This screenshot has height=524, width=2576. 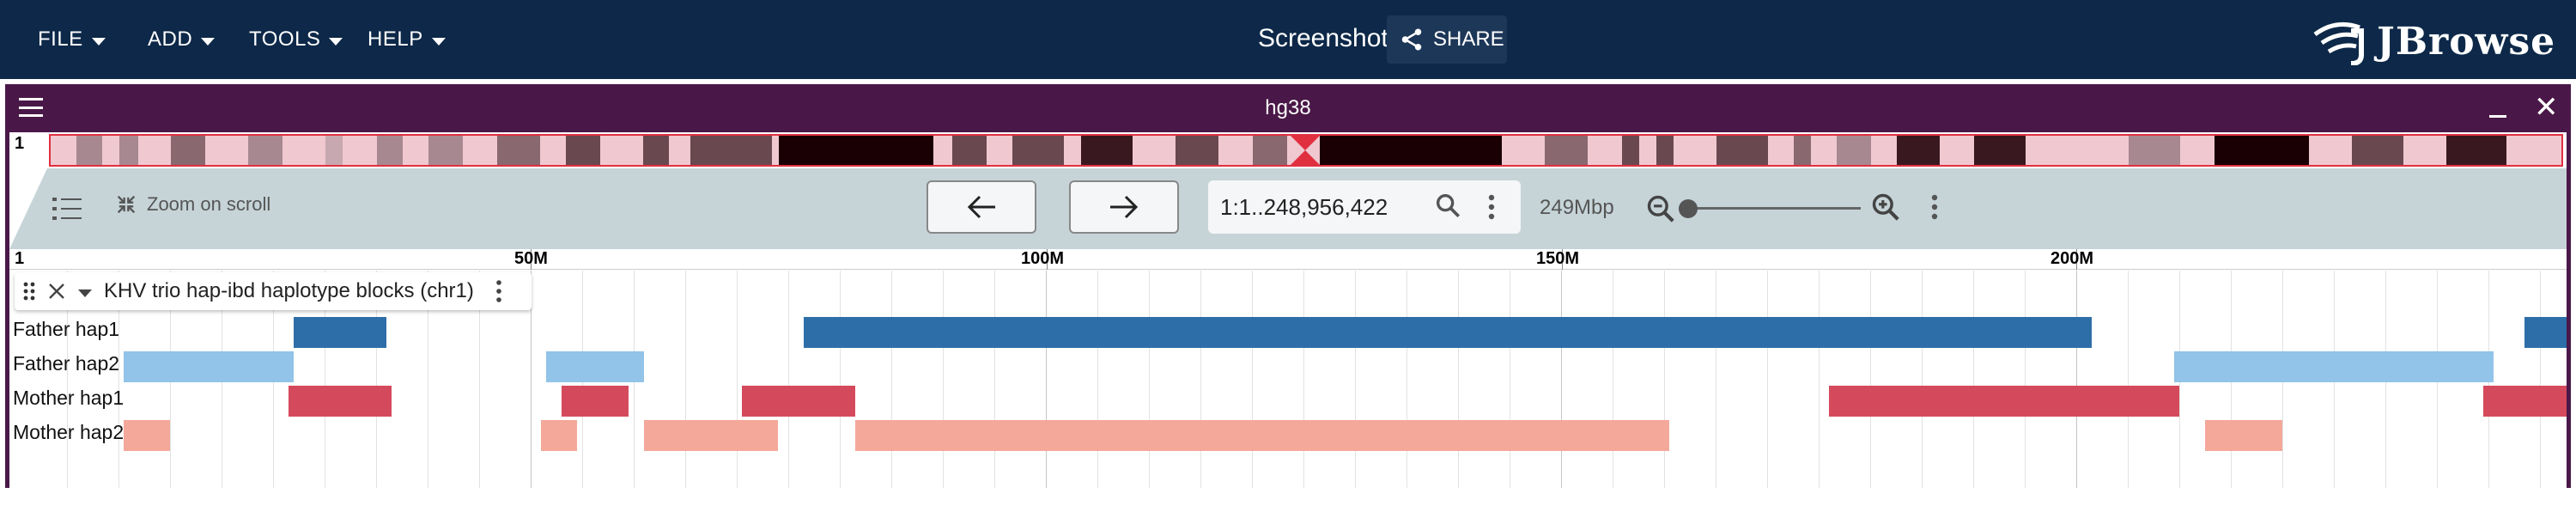 What do you see at coordinates (1689, 209) in the screenshot?
I see `zoom-slider-thumb` at bounding box center [1689, 209].